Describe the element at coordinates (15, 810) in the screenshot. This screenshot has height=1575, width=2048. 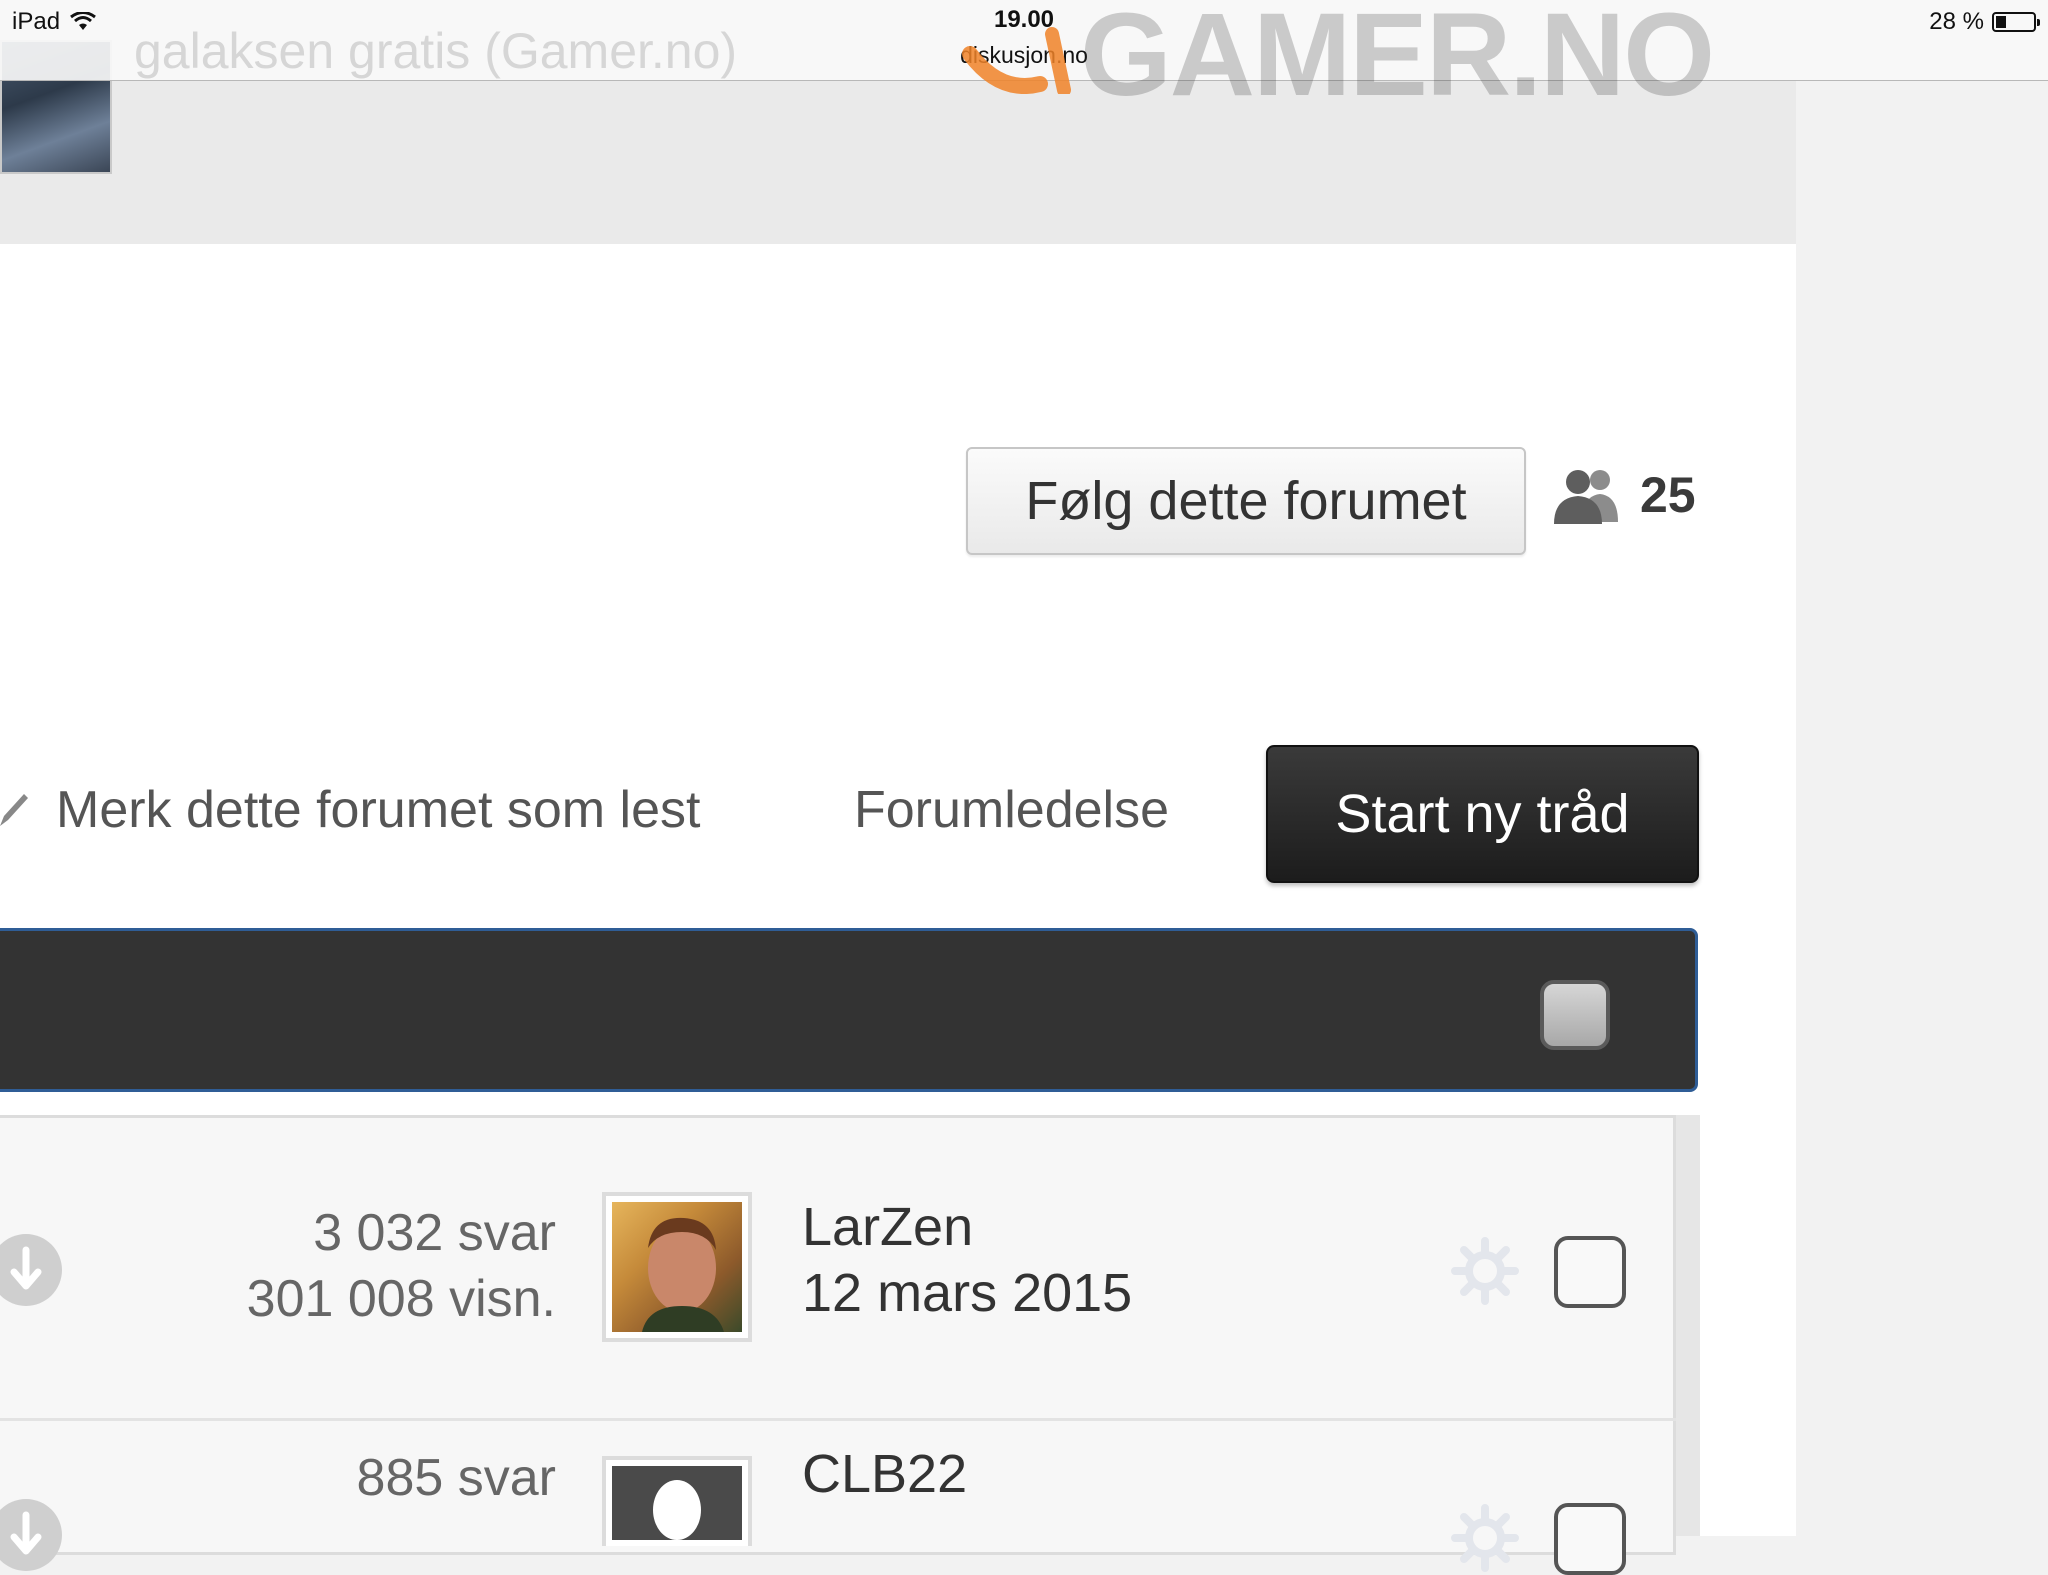
I see `pencil-icon` at that location.